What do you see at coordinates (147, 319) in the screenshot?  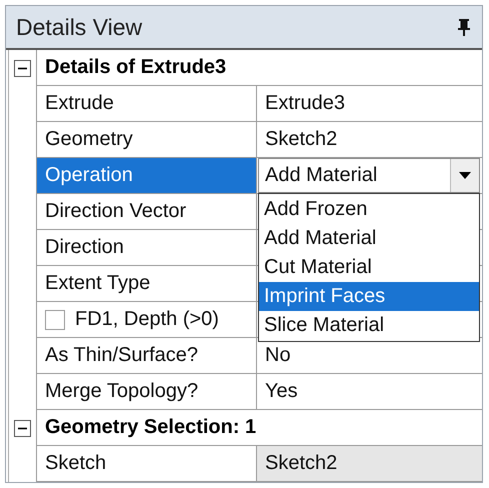 I see `property-name: FD1, Depth (>0)` at bounding box center [147, 319].